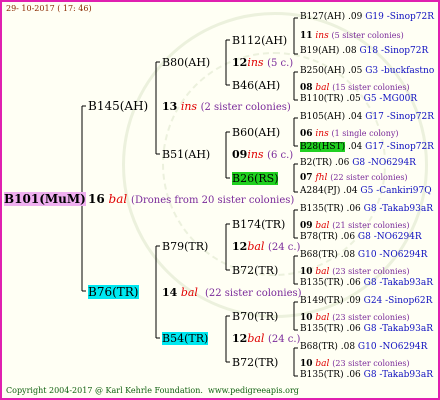 This screenshot has width=440, height=400. What do you see at coordinates (284, 247) in the screenshot?
I see `gen2-ba-note: (24 c.)` at bounding box center [284, 247].